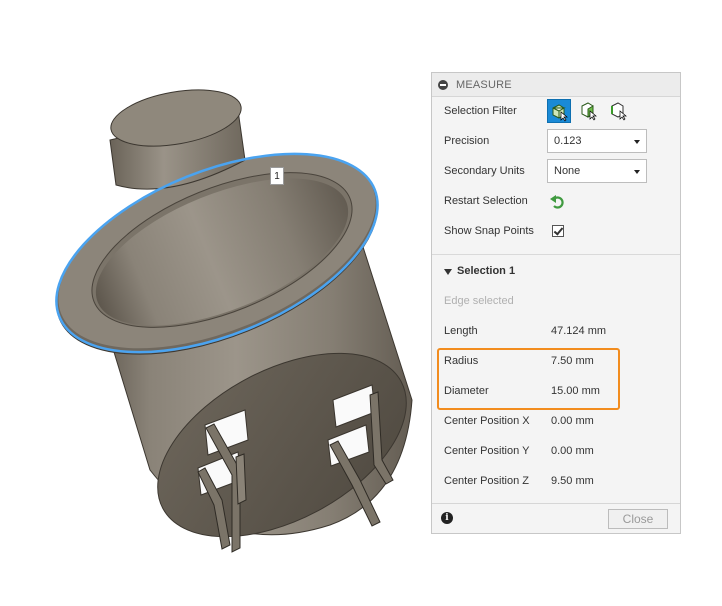 This screenshot has height=606, width=722. What do you see at coordinates (486, 481) in the screenshot?
I see `center-z-label: Center Position Z` at bounding box center [486, 481].